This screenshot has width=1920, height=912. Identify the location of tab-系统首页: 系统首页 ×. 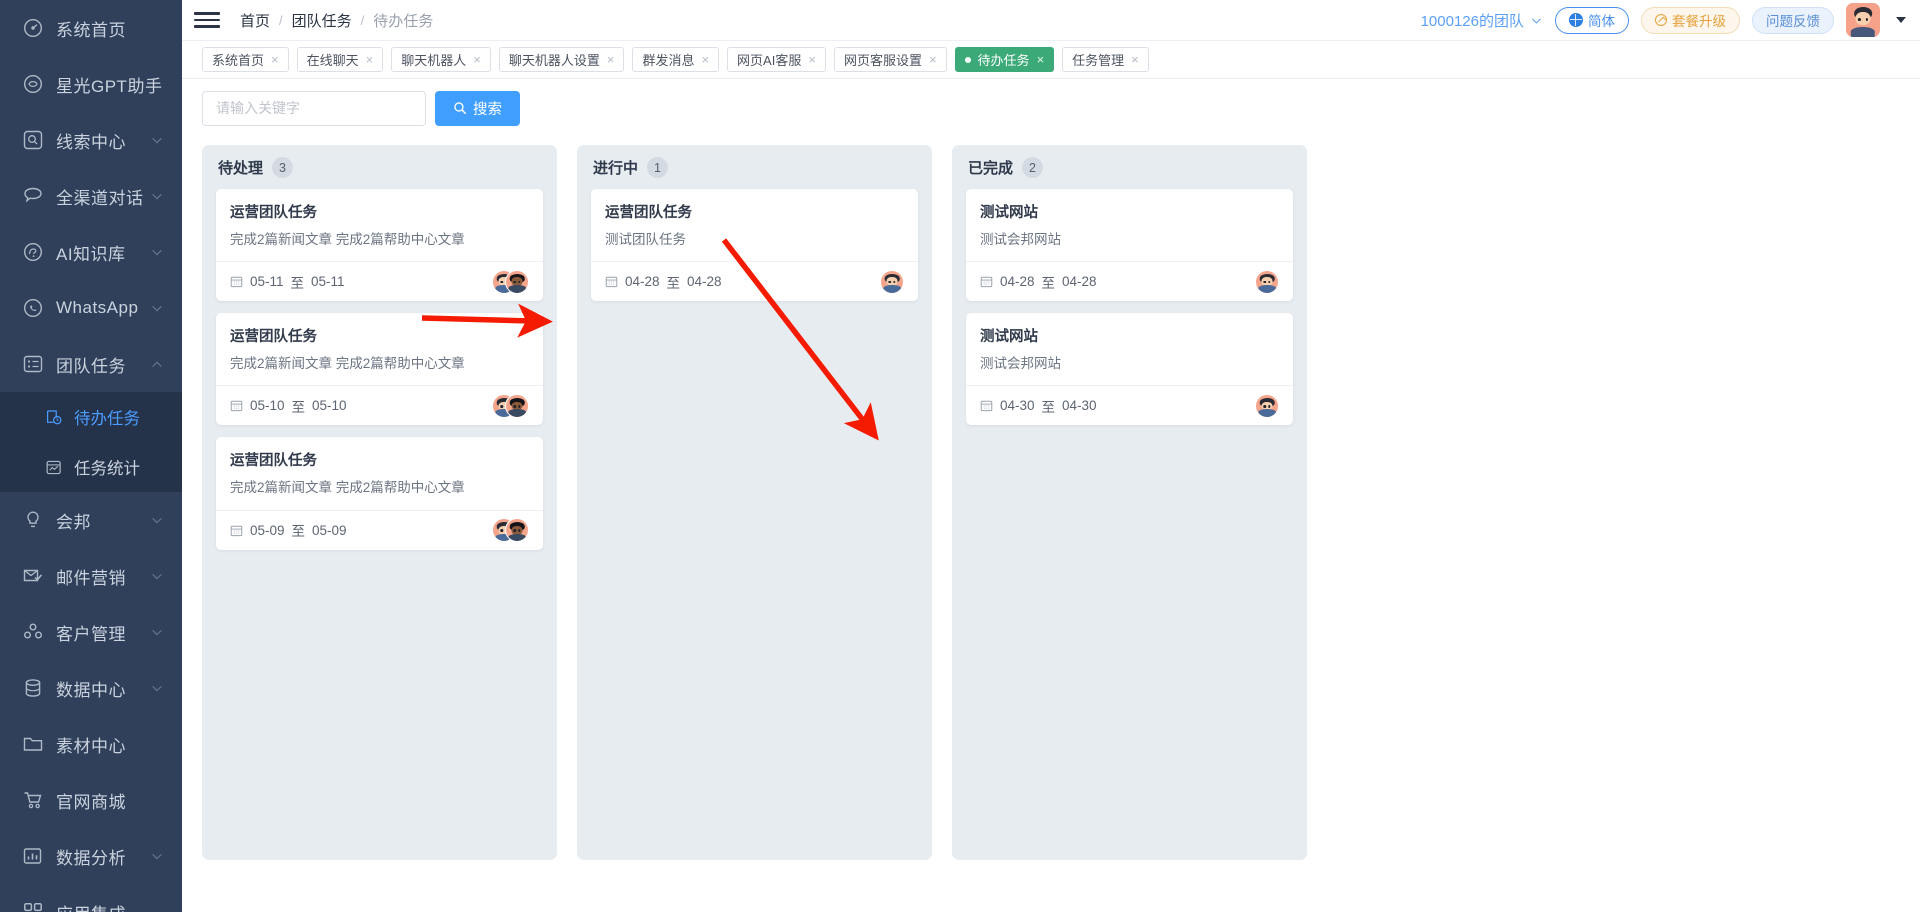
(245, 59).